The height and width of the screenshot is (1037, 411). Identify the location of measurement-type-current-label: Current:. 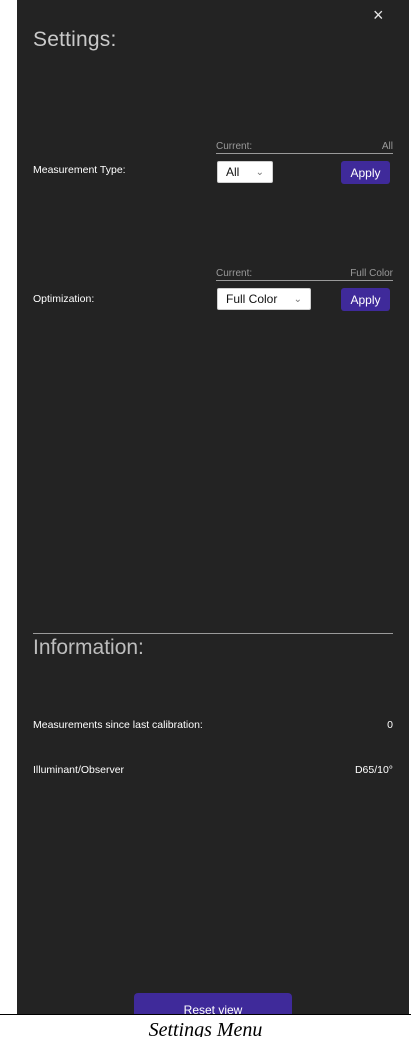
(234, 146).